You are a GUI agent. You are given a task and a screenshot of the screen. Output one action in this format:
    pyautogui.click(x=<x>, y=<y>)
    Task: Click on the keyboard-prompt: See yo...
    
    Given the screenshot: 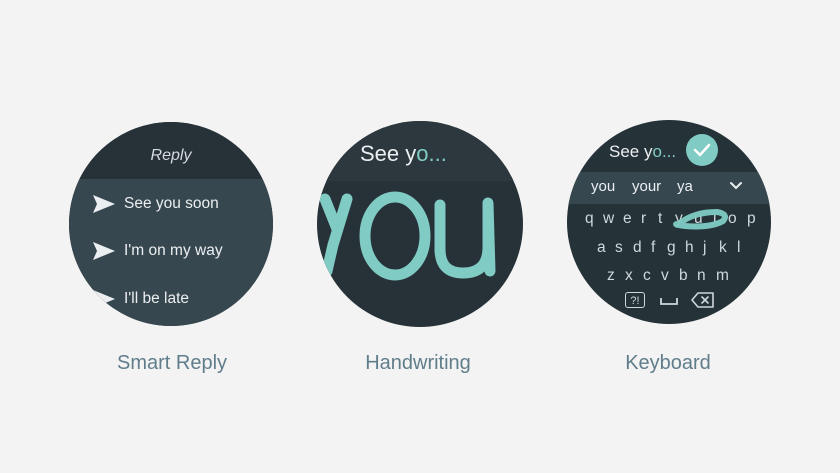 What is the action you would take?
    pyautogui.click(x=642, y=152)
    